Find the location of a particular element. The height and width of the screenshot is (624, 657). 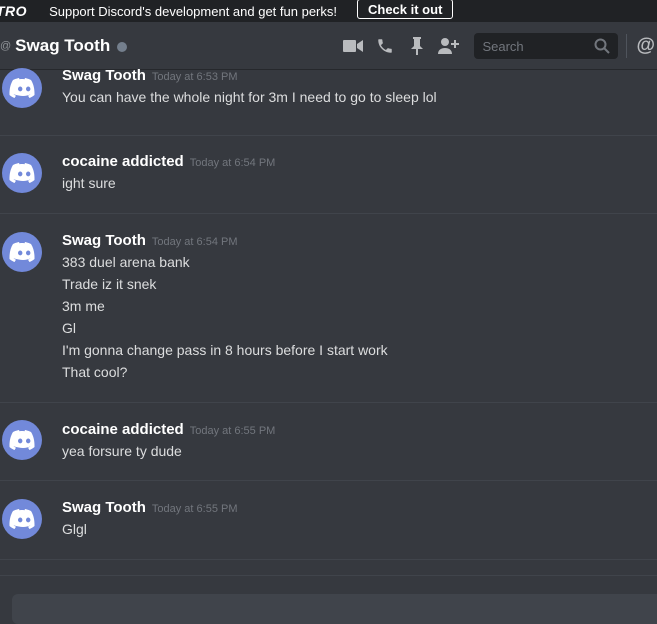

message-text: ight sure is located at coordinates (89, 183).